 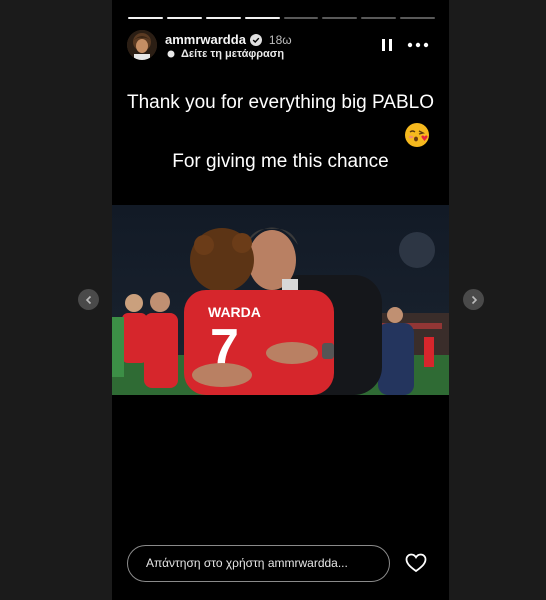 I want to click on story-user: ammrwardda 18ω, so click(x=228, y=39).